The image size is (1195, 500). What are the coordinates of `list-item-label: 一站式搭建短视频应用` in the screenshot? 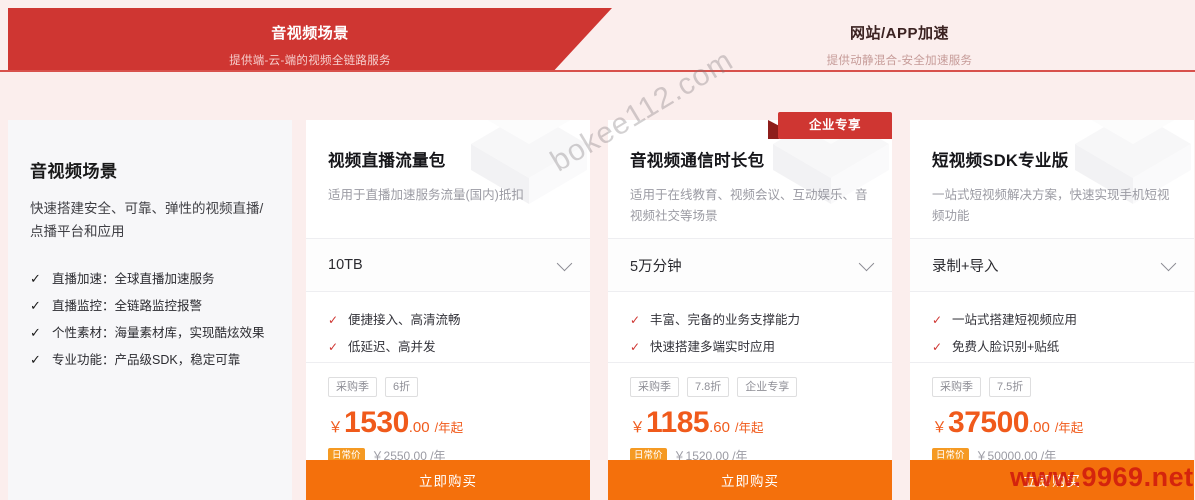 It's located at (1015, 320).